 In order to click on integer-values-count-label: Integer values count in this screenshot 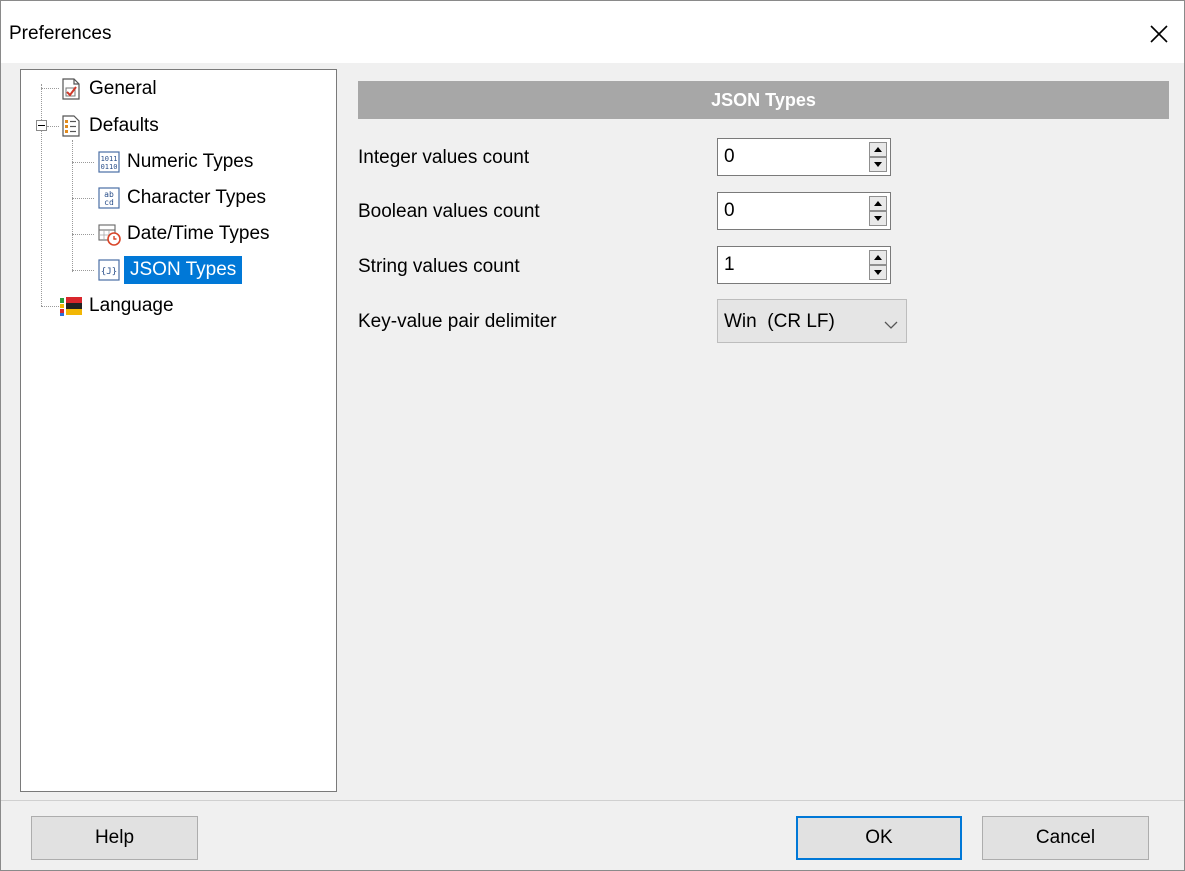, I will do `click(444, 157)`.